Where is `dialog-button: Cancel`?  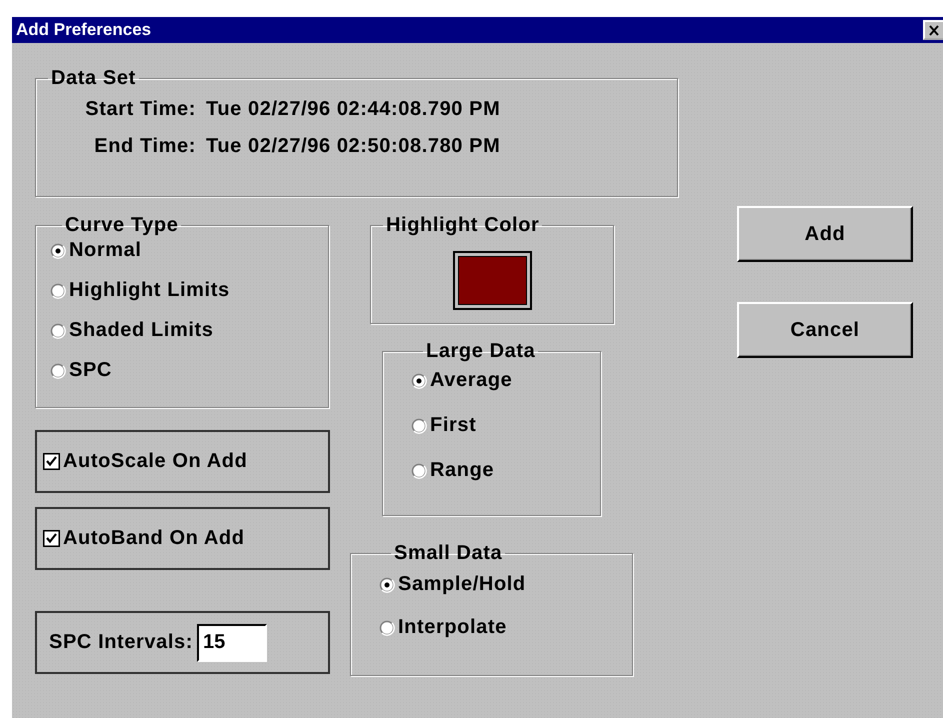 dialog-button: Cancel is located at coordinates (825, 330).